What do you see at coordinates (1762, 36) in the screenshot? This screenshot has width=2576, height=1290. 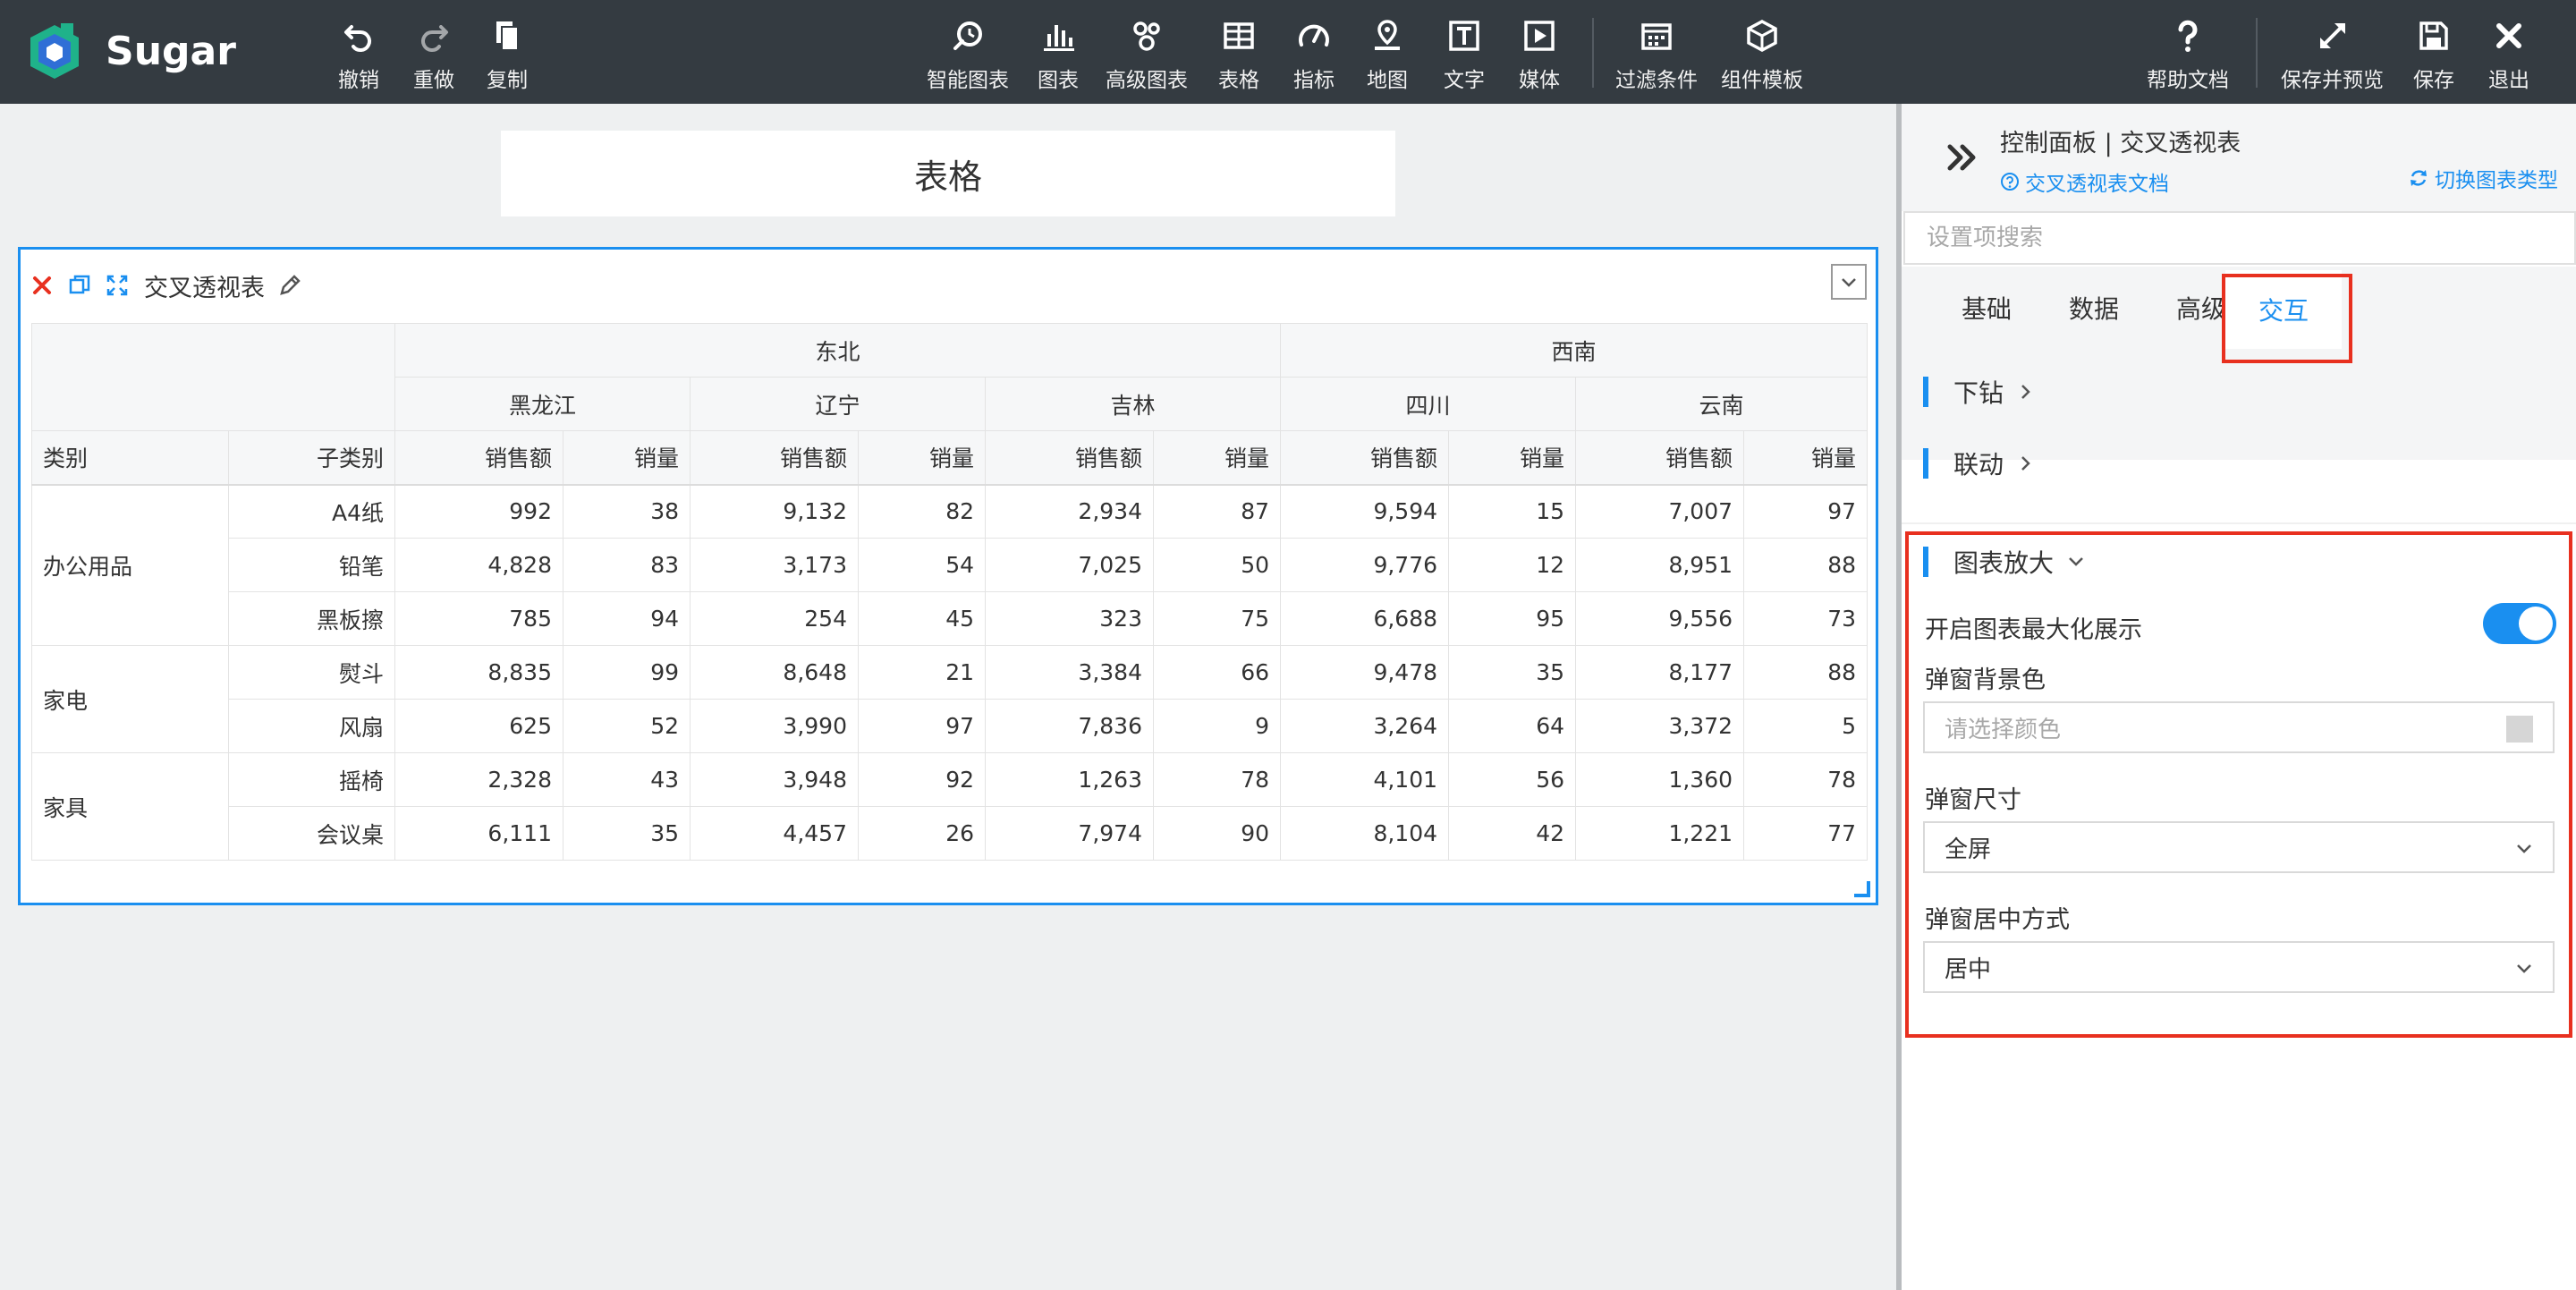 I see `cube-template-icon` at bounding box center [1762, 36].